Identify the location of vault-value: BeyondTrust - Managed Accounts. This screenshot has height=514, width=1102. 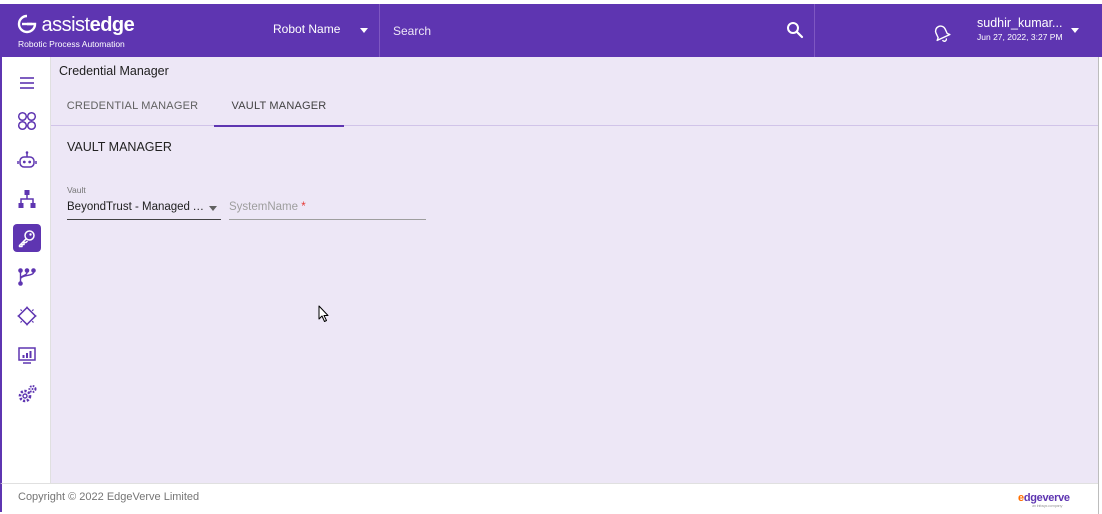
(136, 207).